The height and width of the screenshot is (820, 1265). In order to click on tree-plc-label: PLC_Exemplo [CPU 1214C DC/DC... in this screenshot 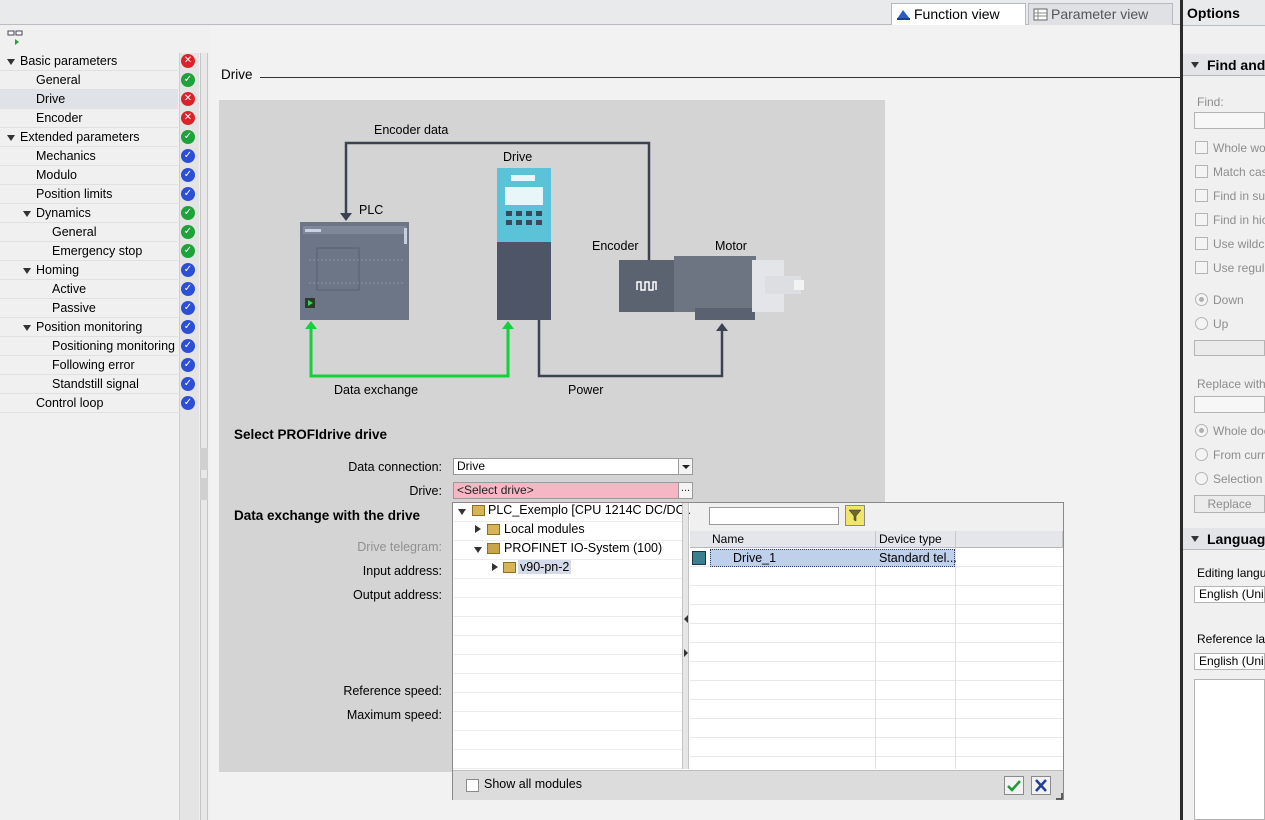, I will do `click(592, 510)`.